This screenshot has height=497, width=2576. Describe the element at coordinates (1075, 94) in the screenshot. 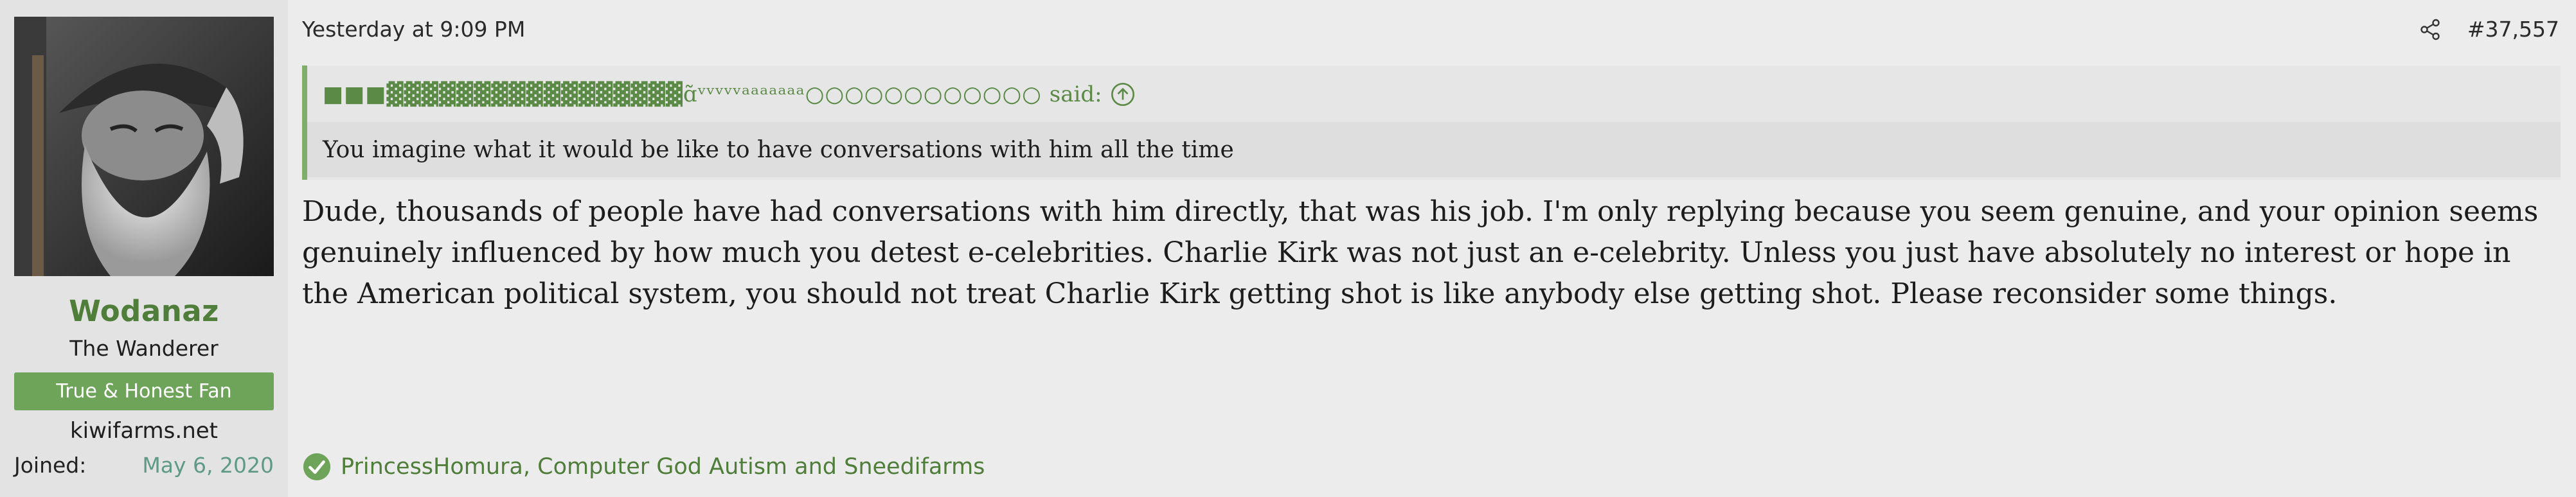

I see `quote-said-label: said:` at that location.